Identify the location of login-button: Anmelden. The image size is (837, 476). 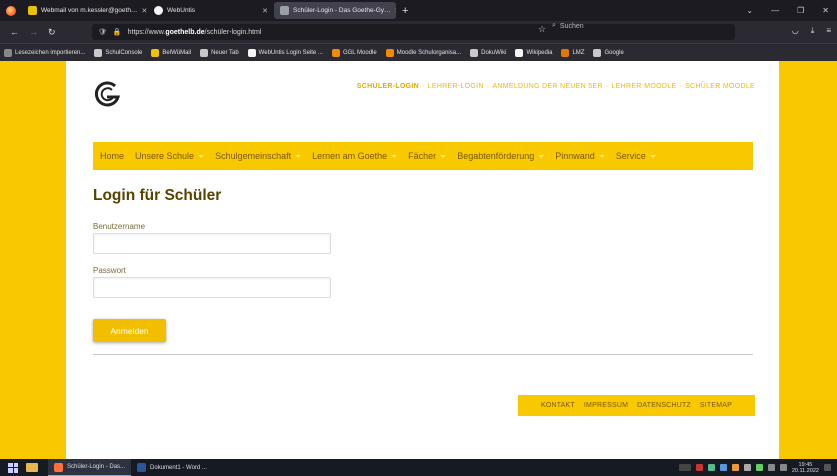
(129, 330).